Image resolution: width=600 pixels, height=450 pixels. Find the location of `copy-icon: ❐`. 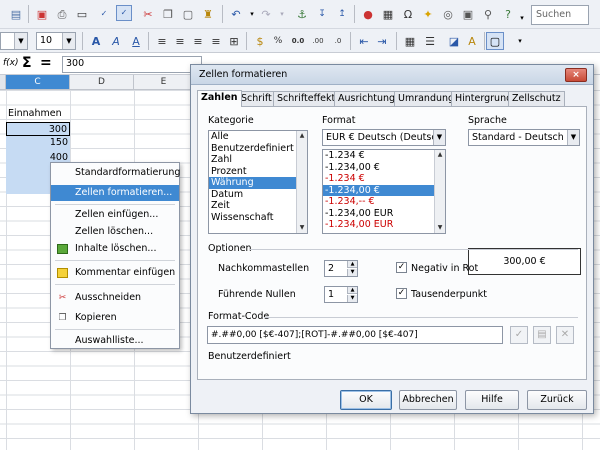

copy-icon: ❐ is located at coordinates (168, 14).